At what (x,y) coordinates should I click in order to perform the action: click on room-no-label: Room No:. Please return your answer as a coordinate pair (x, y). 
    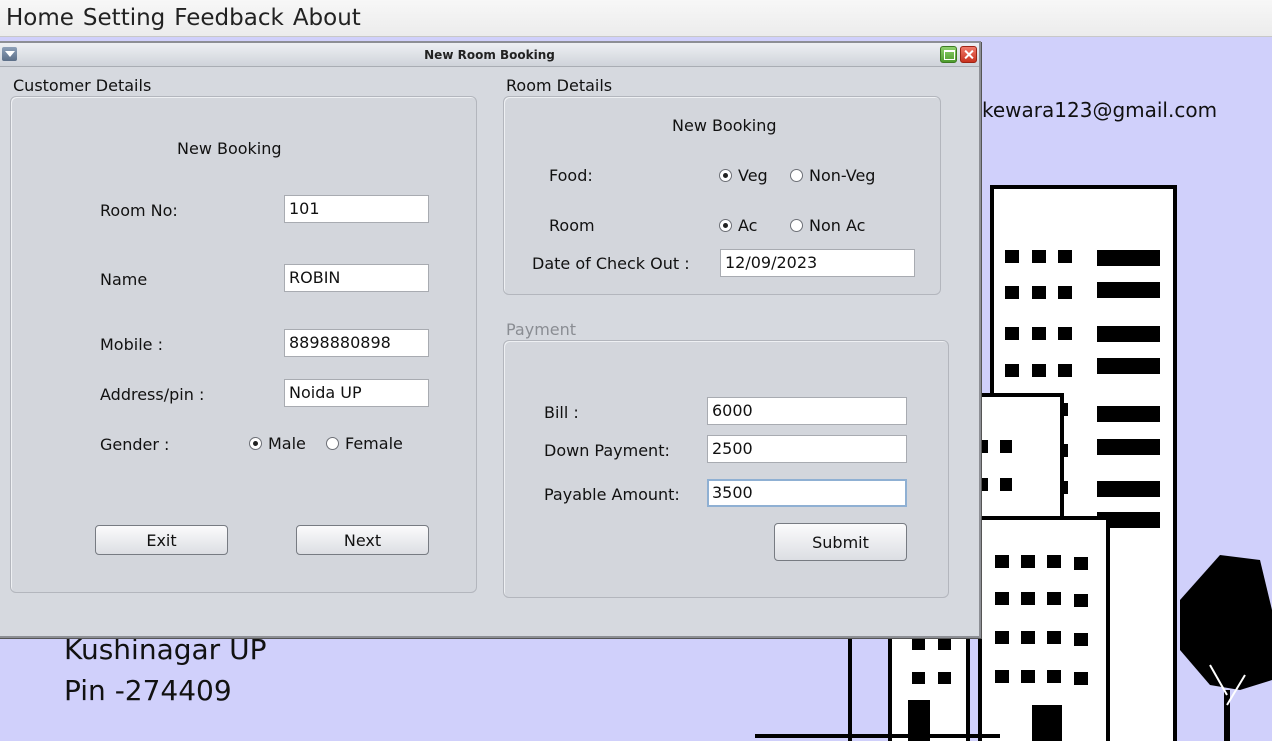
    Looking at the image, I should click on (139, 210).